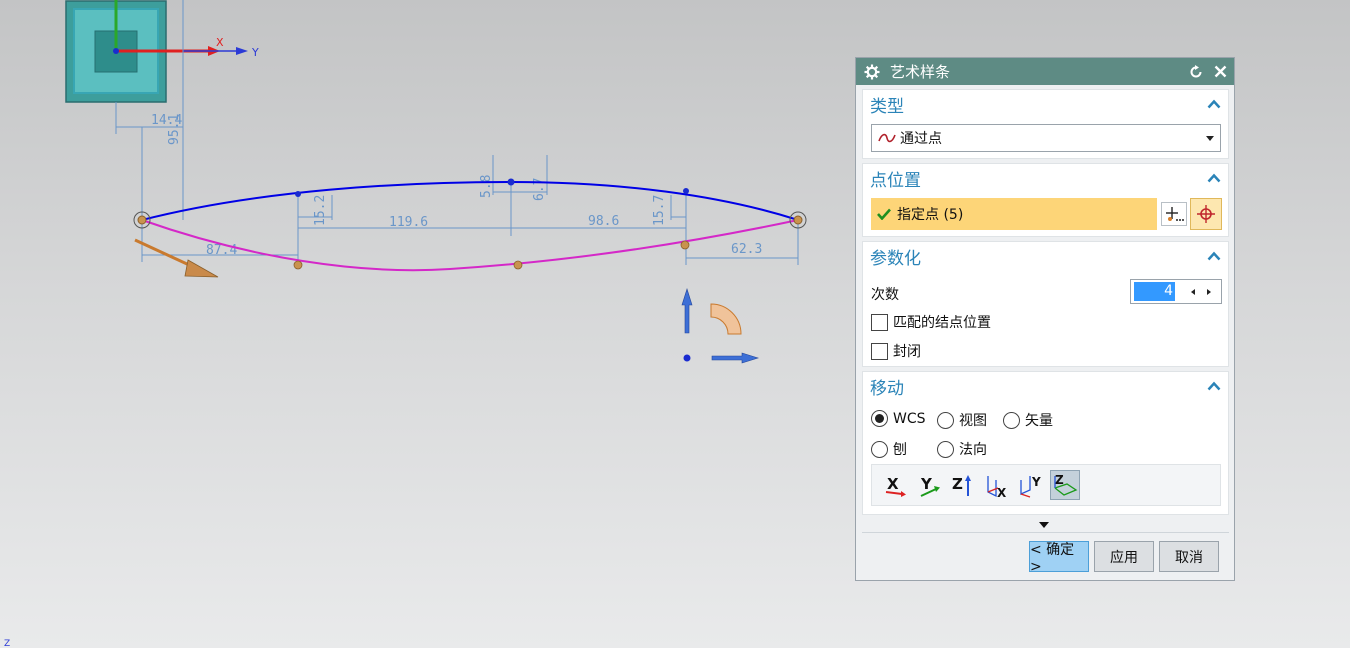  Describe the element at coordinates (1028, 420) in the screenshot. I see `move-vector-radio: 矢量` at that location.